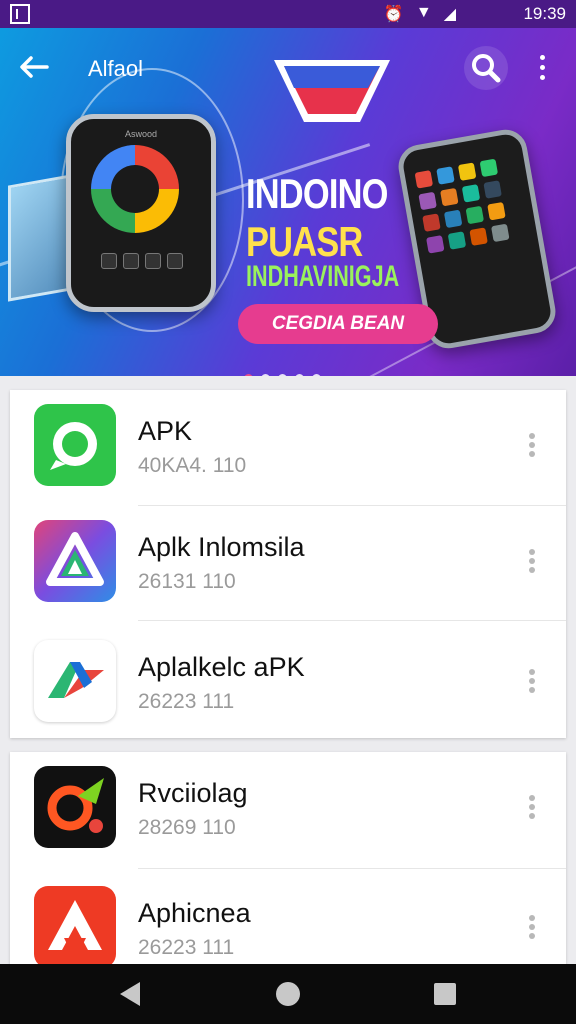 This screenshot has width=576, height=1024. I want to click on list-item: Rvciiolag 28269 110, so click(288, 808).